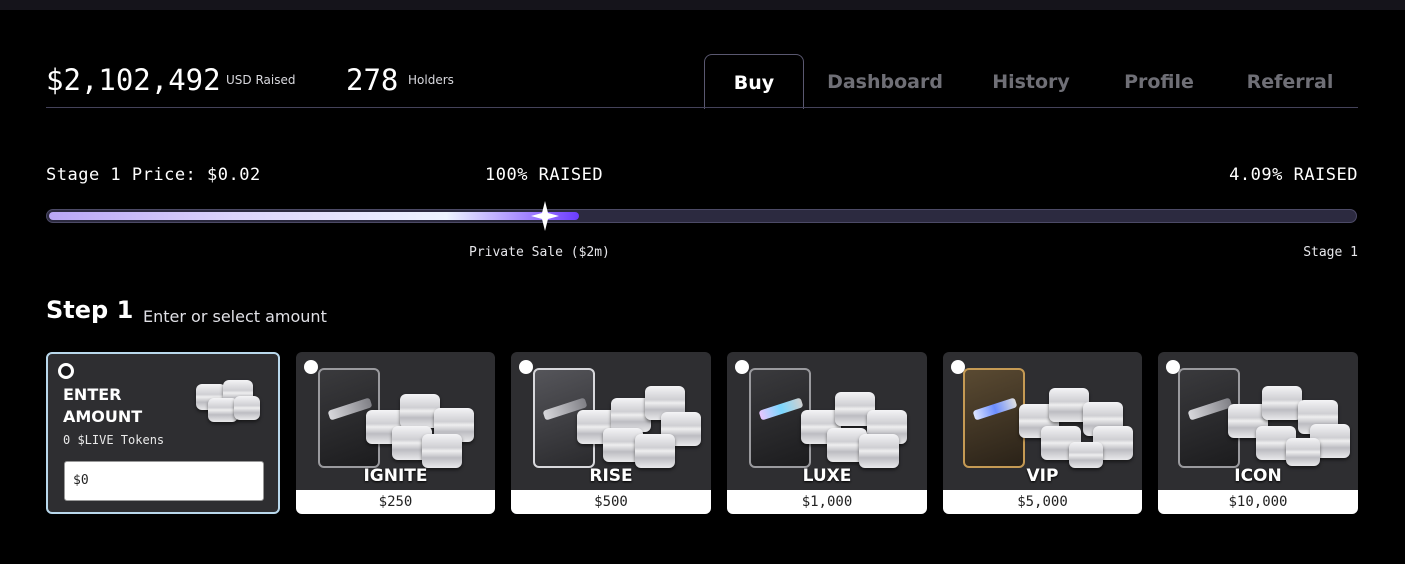 This screenshot has height=564, width=1405. What do you see at coordinates (994, 418) in the screenshot?
I see `nft-card-icon` at bounding box center [994, 418].